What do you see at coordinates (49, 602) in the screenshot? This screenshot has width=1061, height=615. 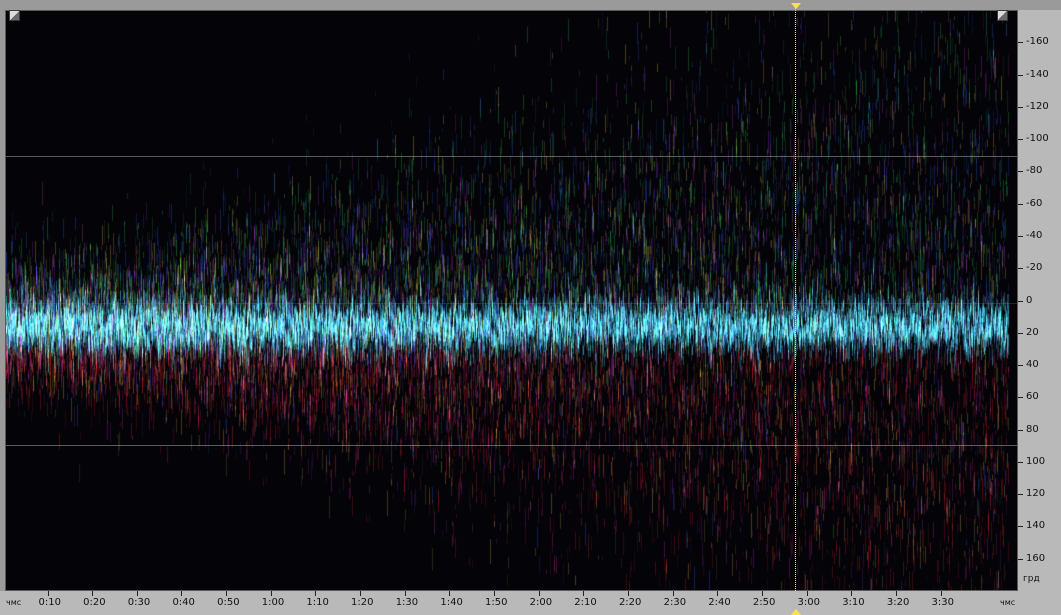 I see `x-axis-label: 0:10` at bounding box center [49, 602].